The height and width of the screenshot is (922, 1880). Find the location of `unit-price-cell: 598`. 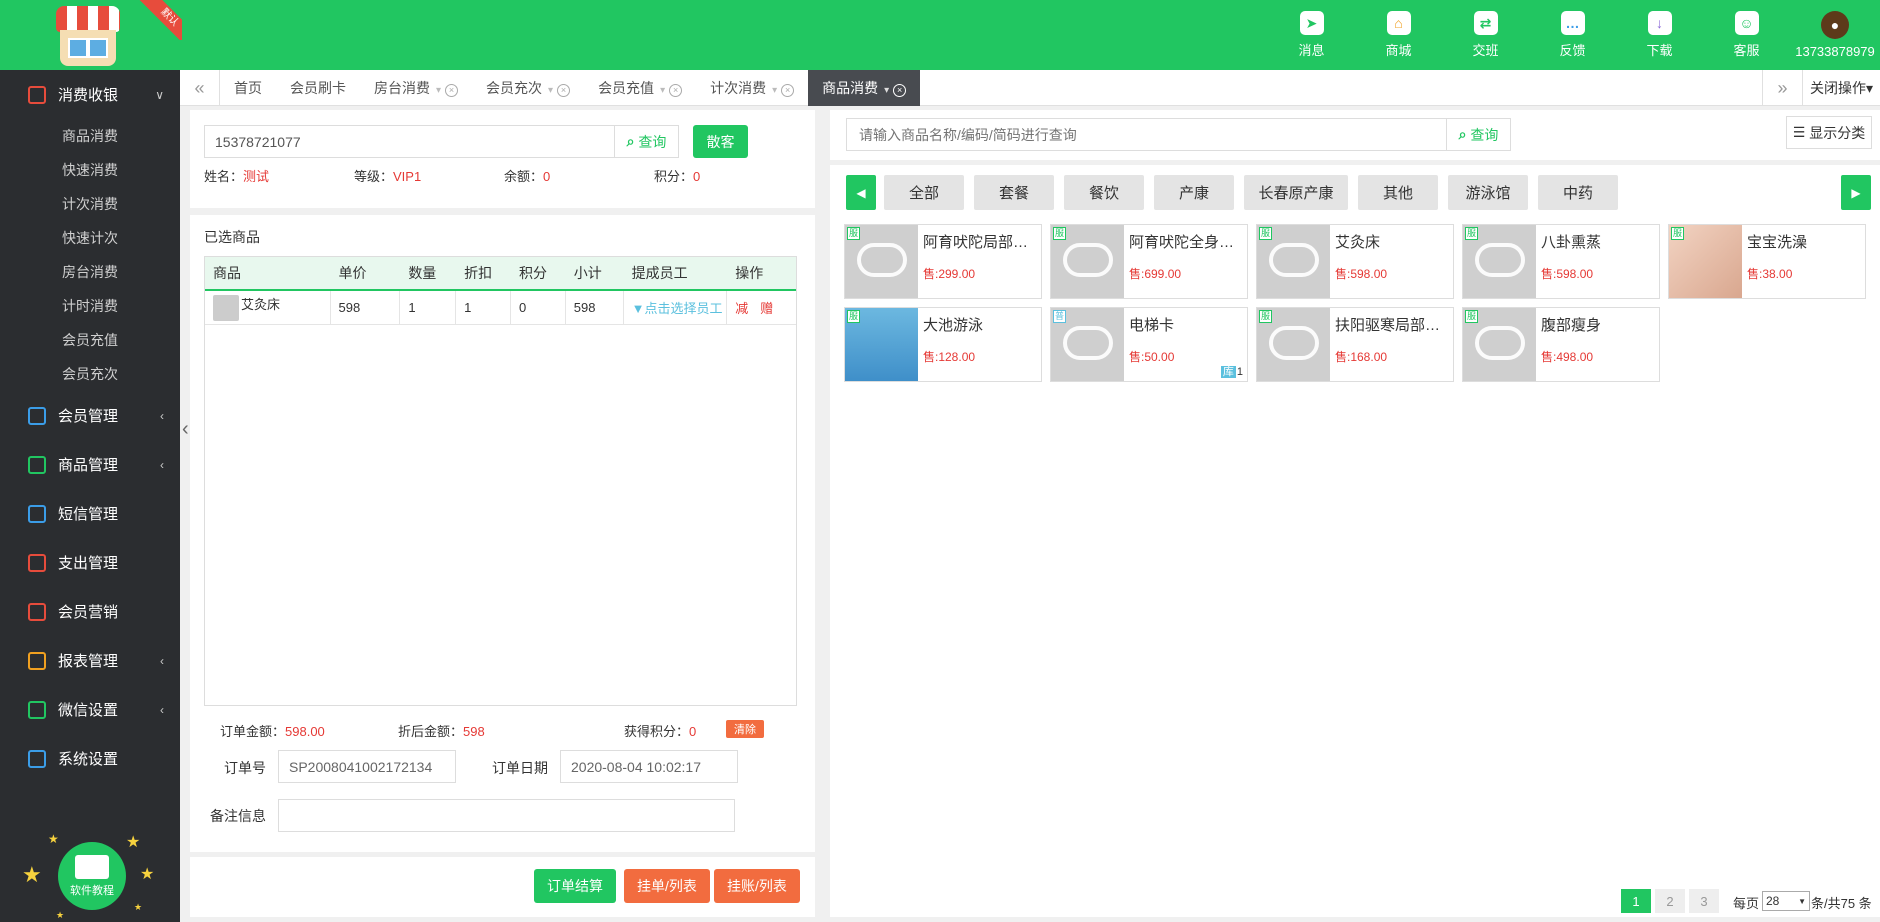

unit-price-cell: 598 is located at coordinates (366, 307).